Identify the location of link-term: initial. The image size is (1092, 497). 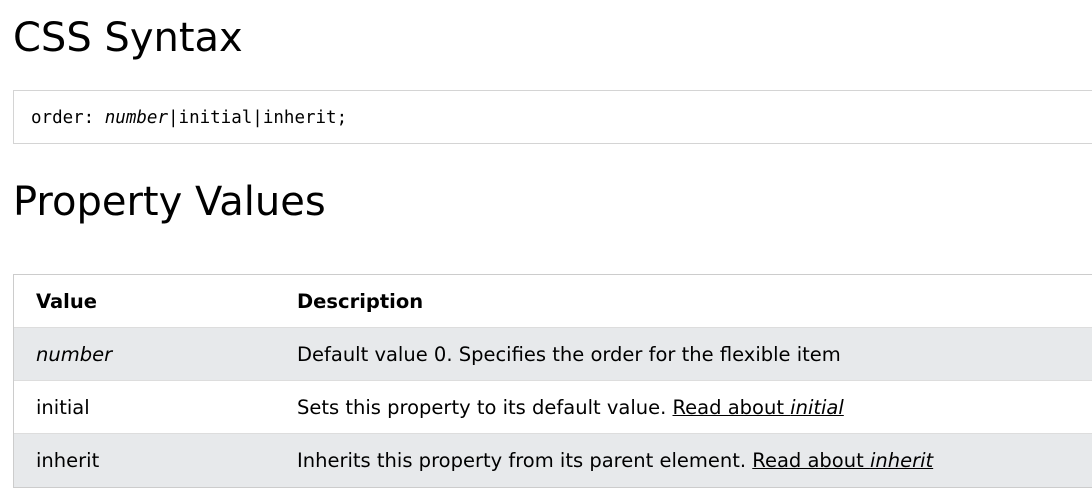
(817, 407).